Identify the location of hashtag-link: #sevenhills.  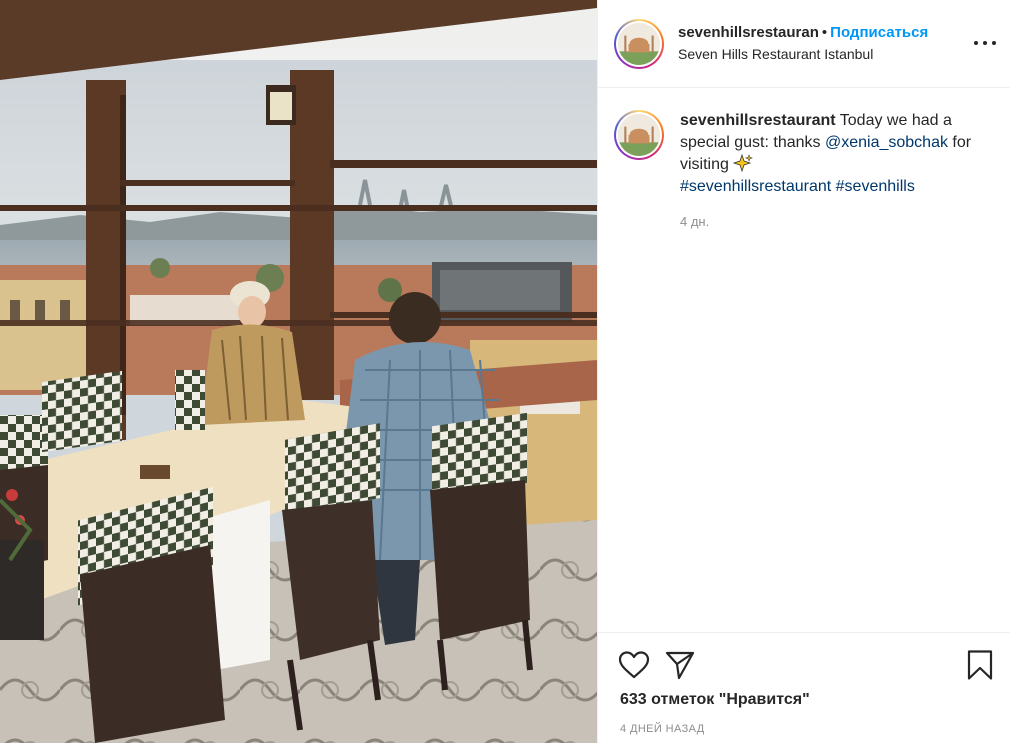
(875, 186).